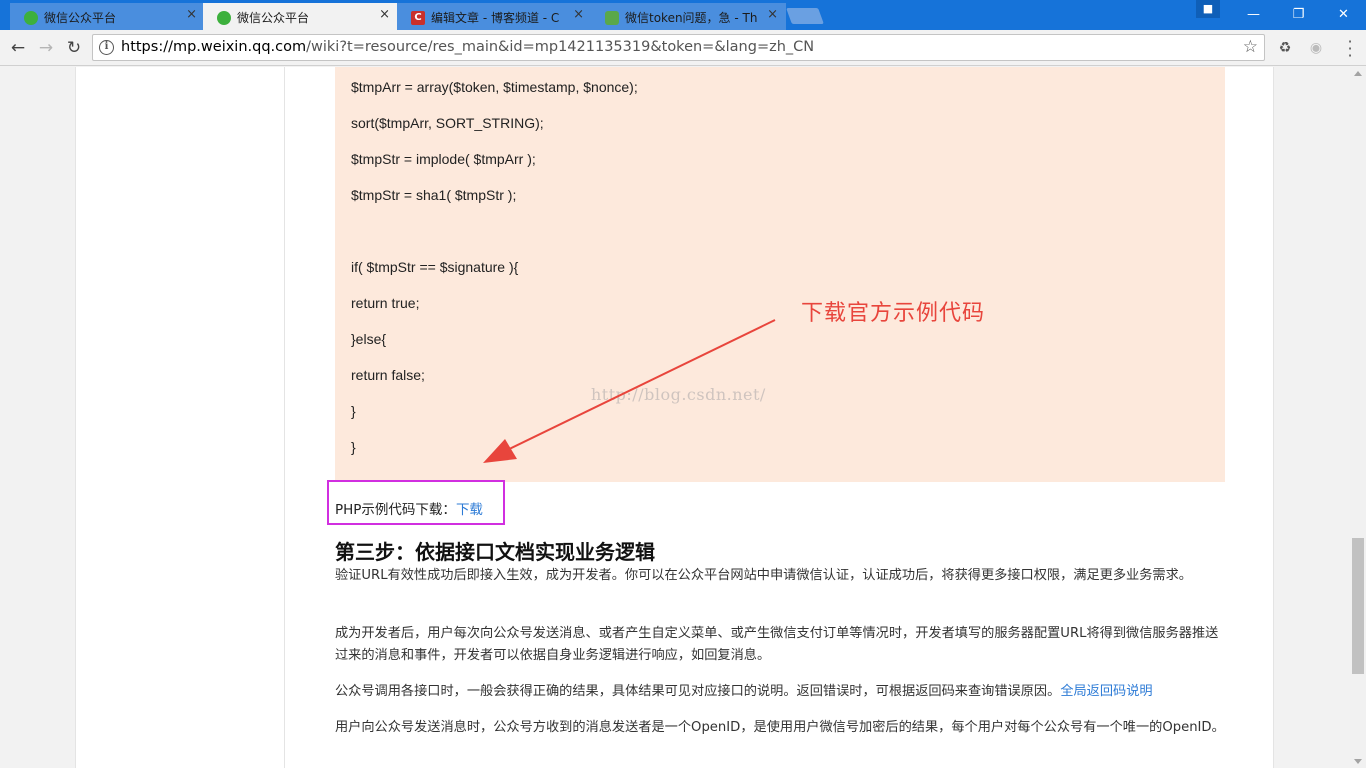 The image size is (1366, 768). What do you see at coordinates (1106, 691) in the screenshot?
I see `global-return-code-link: 全局返回码说明` at bounding box center [1106, 691].